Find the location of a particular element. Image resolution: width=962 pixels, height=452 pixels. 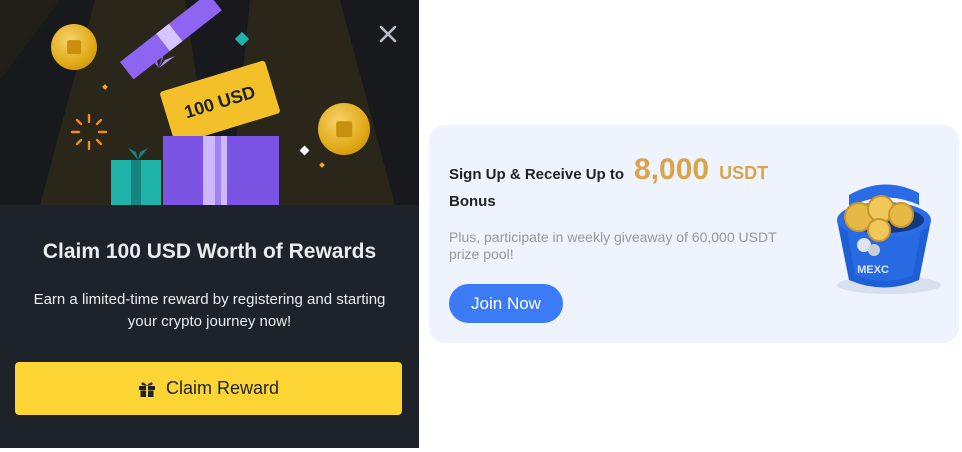

promo-headline: Sign Up & Receive Up to 8,000 USDT is located at coordinates (608, 170).